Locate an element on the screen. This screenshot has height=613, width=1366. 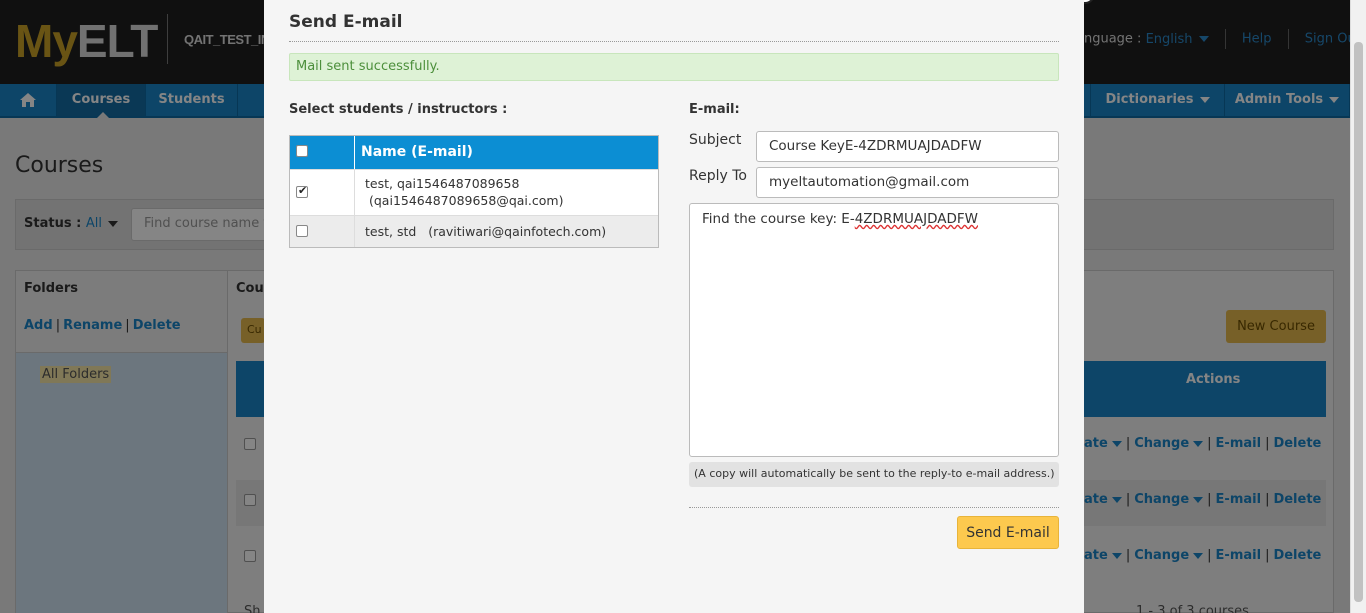
recipient-name: test, std is located at coordinates (391, 231).